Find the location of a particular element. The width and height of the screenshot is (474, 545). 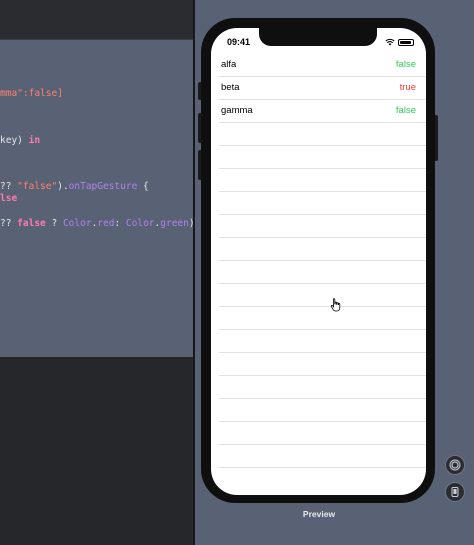

wifi-icon is located at coordinates (390, 42).